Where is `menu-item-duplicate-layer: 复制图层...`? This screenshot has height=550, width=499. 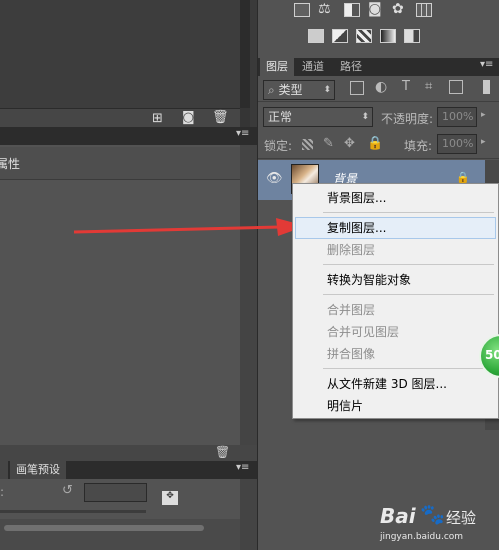
menu-item-duplicate-layer: 复制图层... is located at coordinates (356, 228).